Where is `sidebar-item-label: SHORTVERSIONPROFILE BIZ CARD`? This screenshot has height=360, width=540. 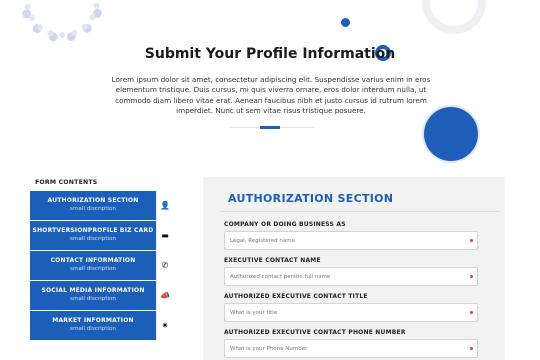
sidebar-item-label: SHORTVERSIONPROFILE BIZ CARD is located at coordinates (93, 230).